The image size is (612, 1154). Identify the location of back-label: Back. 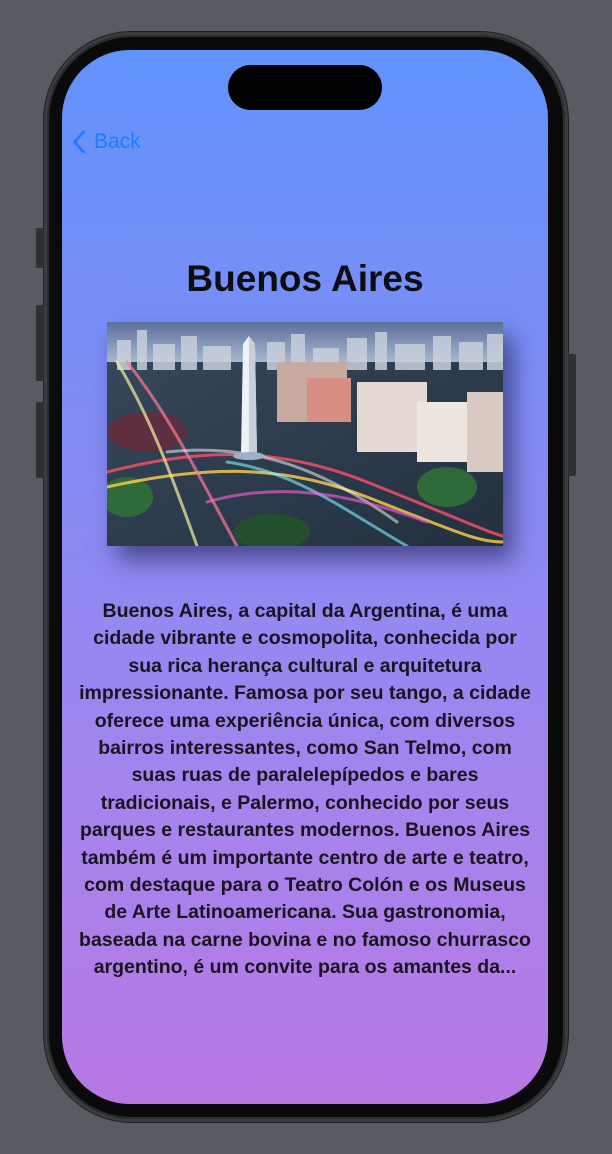
(117, 141).